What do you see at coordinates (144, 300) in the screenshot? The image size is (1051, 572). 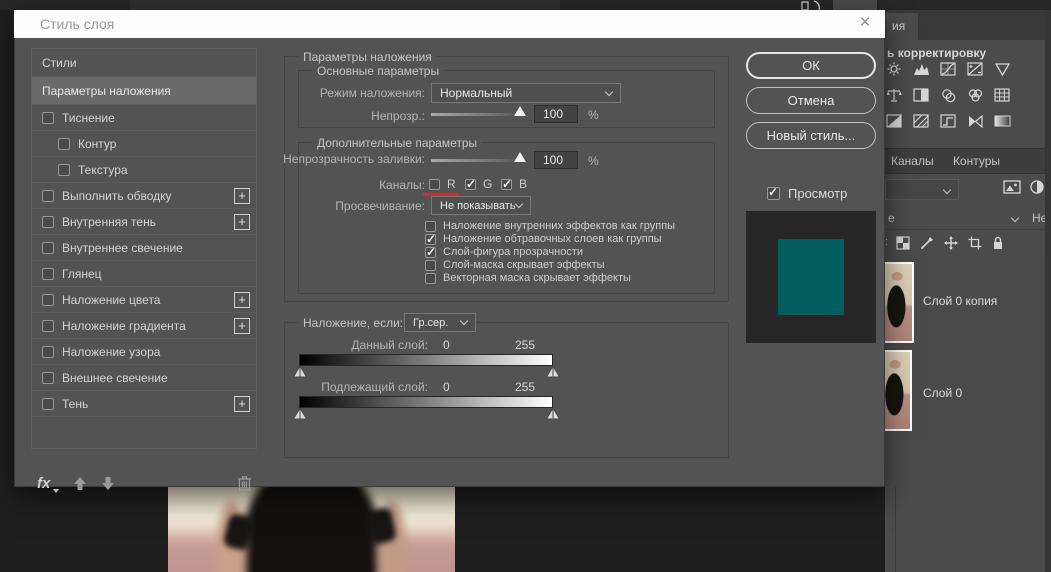 I see `sidebar-item-color-overlay: Наложение цвета +` at bounding box center [144, 300].